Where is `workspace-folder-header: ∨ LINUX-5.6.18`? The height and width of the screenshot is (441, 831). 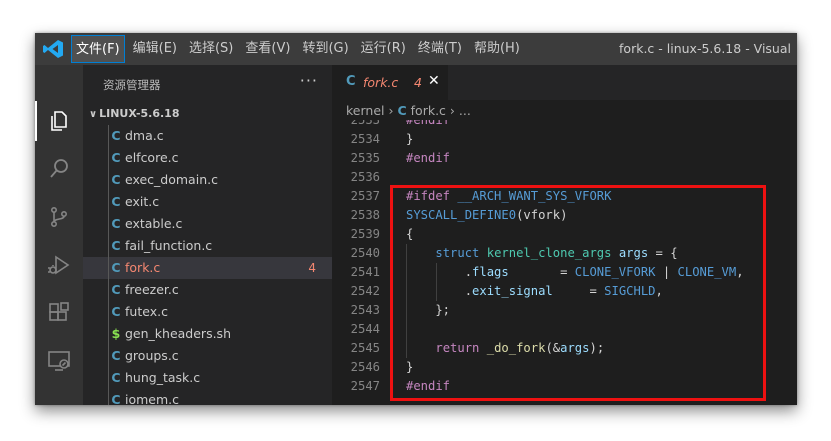 workspace-folder-header: ∨ LINUX-5.6.18 is located at coordinates (207, 114).